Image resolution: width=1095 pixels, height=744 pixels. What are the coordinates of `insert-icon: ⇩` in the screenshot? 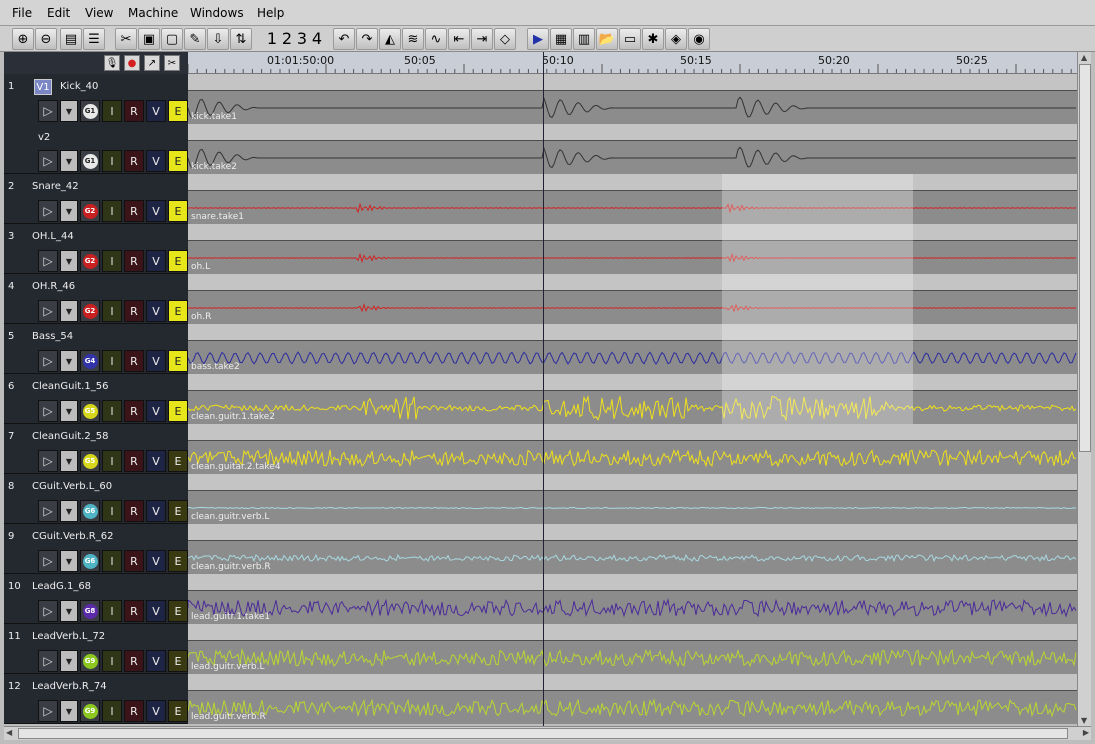 It's located at (218, 39).